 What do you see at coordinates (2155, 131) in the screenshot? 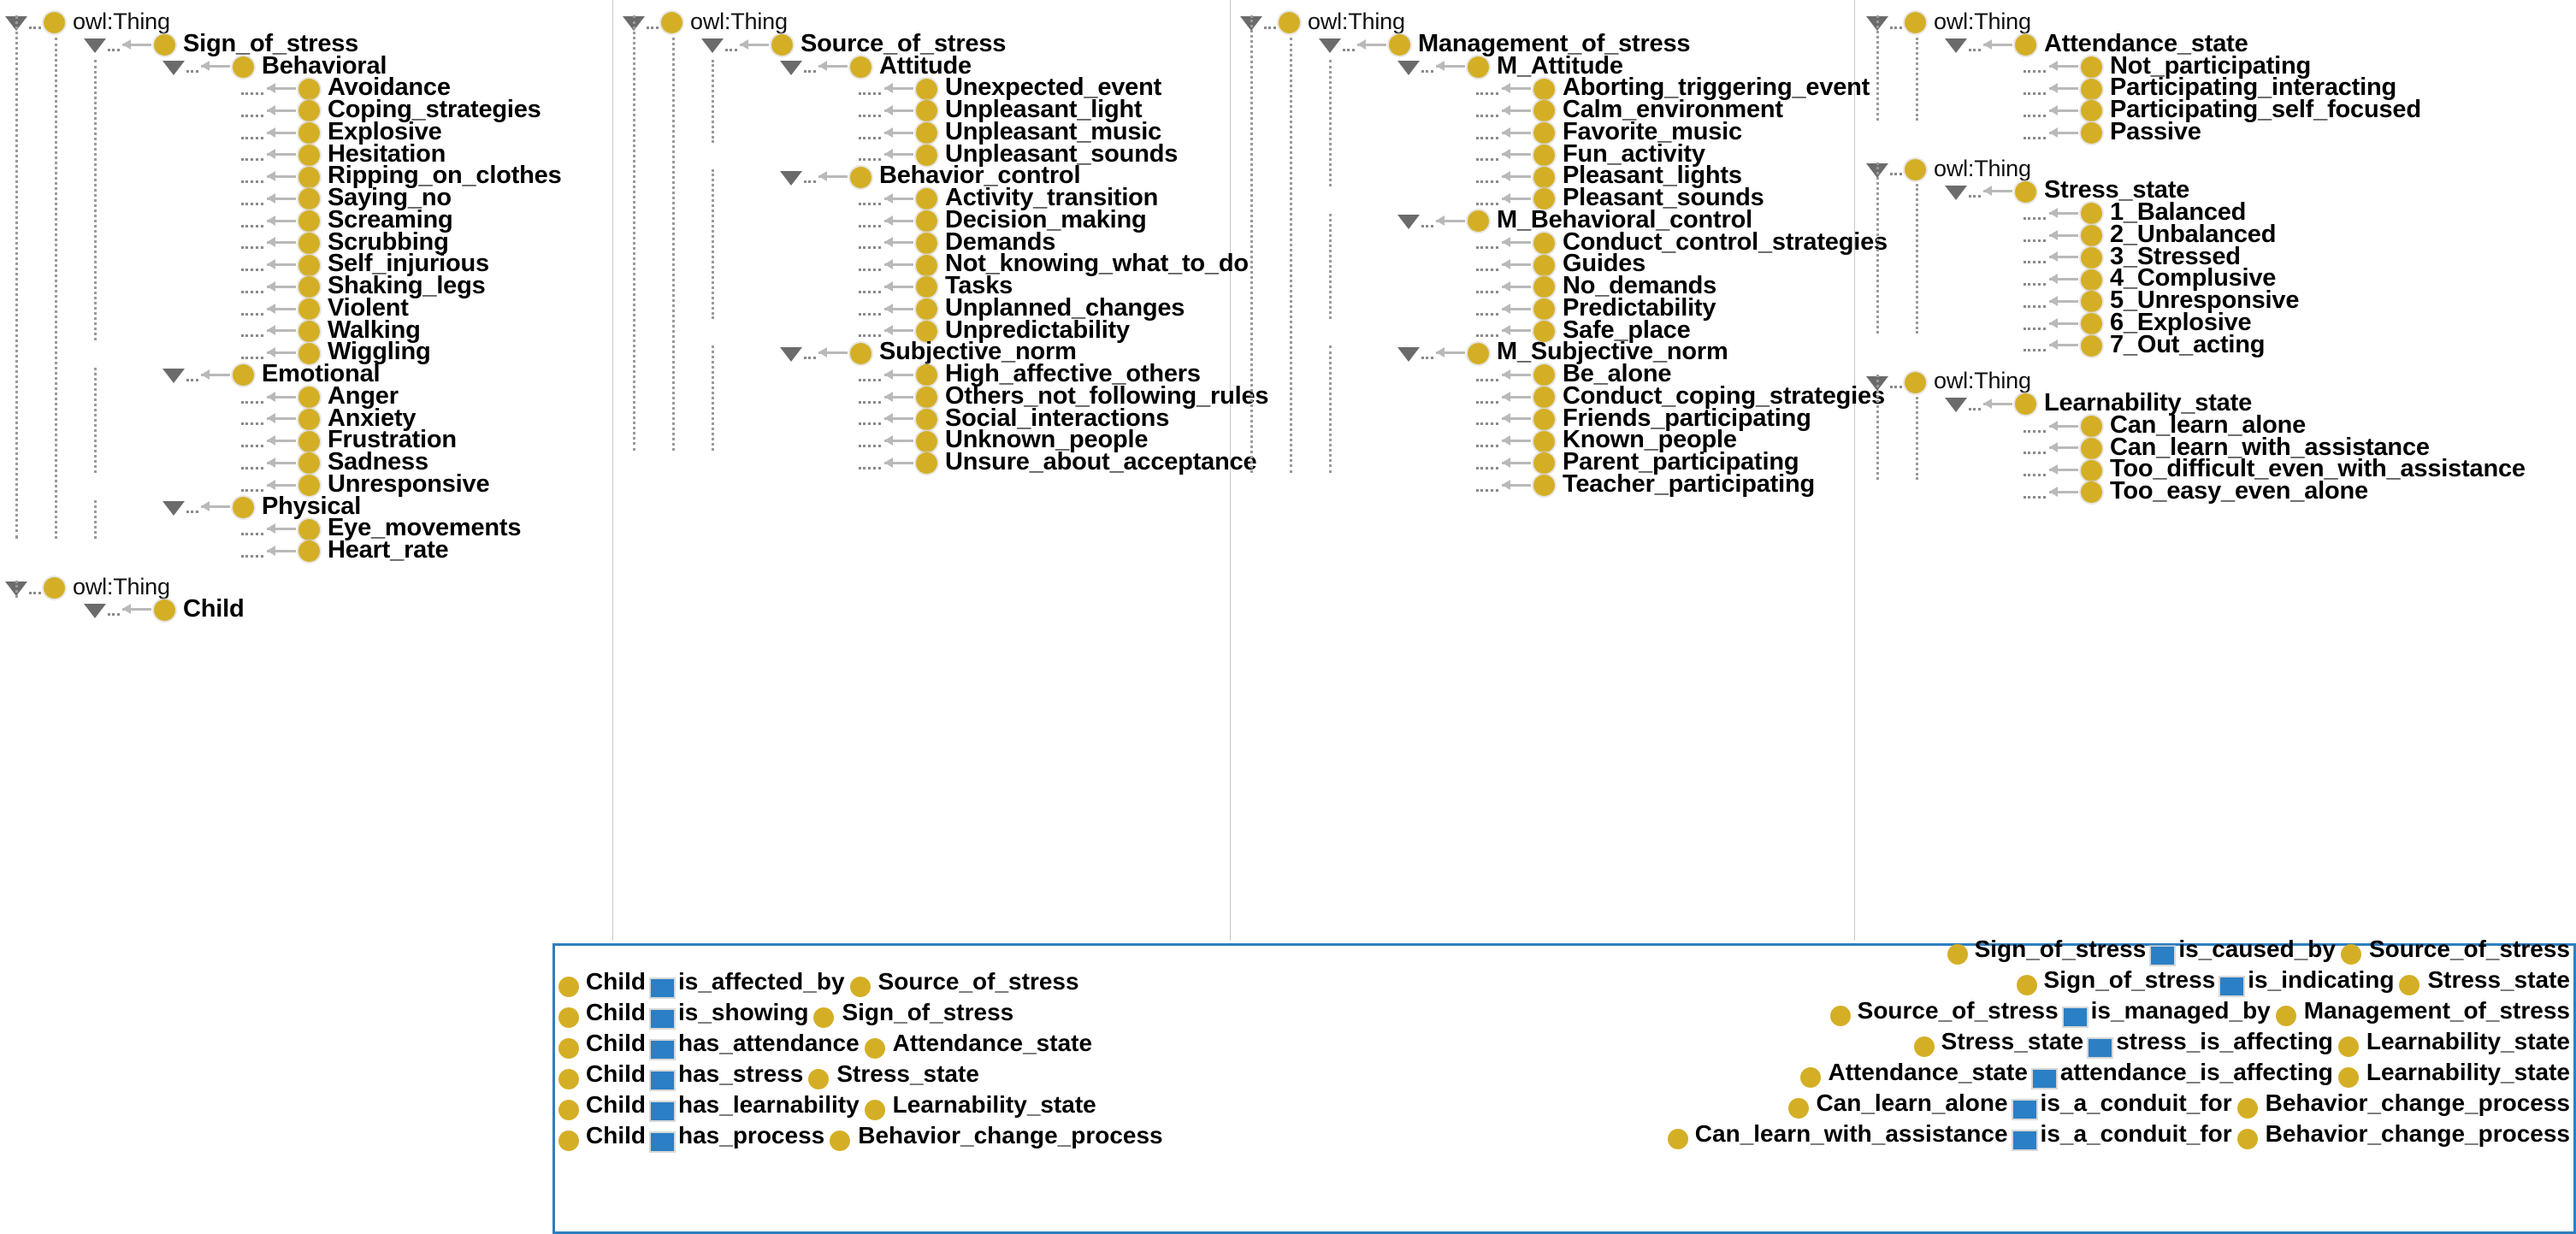
I see `tree-node-label: Passive` at bounding box center [2155, 131].